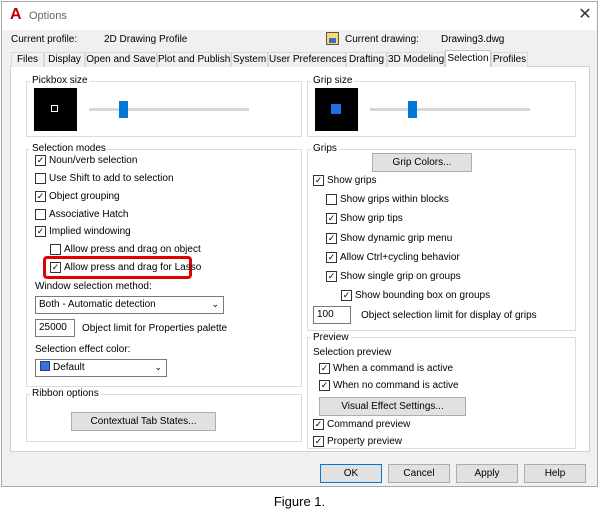 This screenshot has height=514, width=599. What do you see at coordinates (307, 59) in the screenshot?
I see `tab-user-preferences: User Preferences` at bounding box center [307, 59].